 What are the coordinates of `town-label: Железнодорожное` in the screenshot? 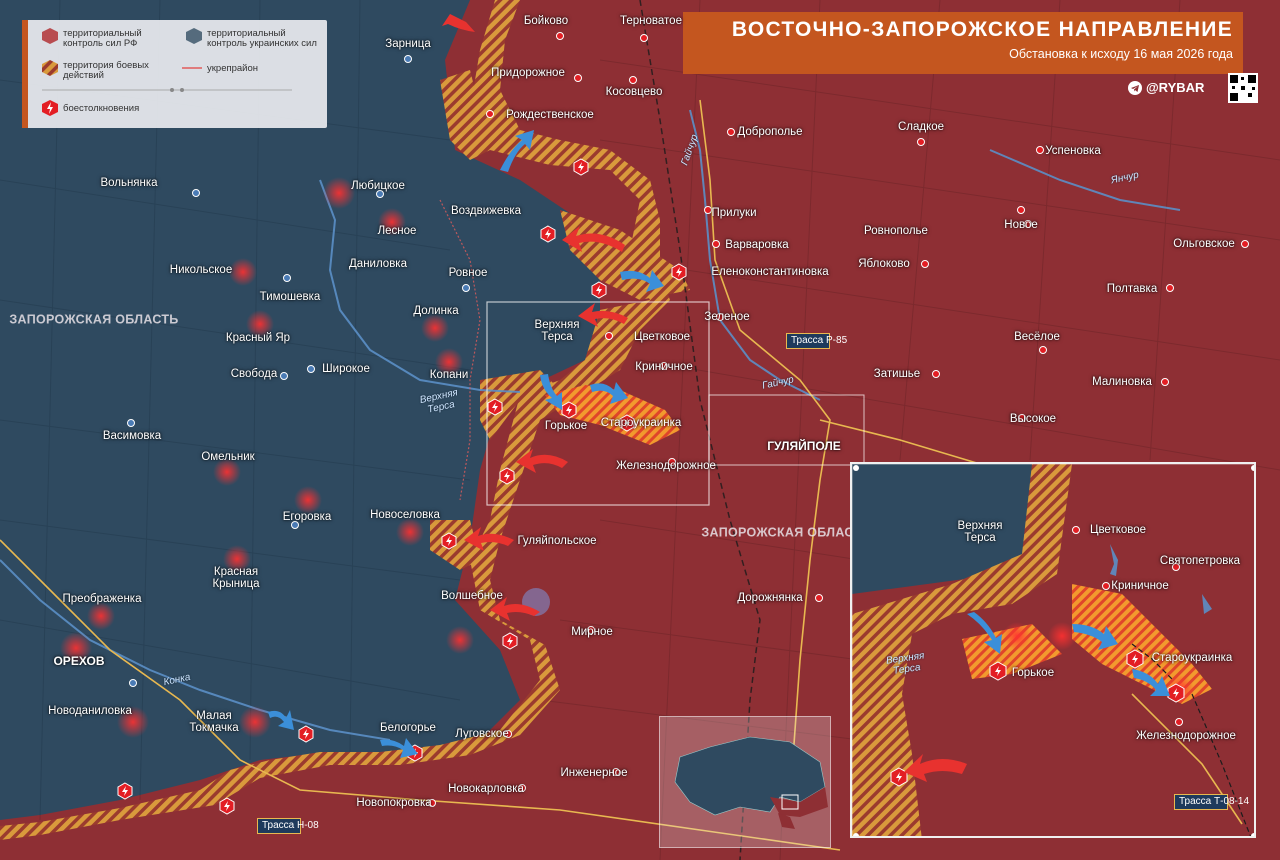 It's located at (666, 466).